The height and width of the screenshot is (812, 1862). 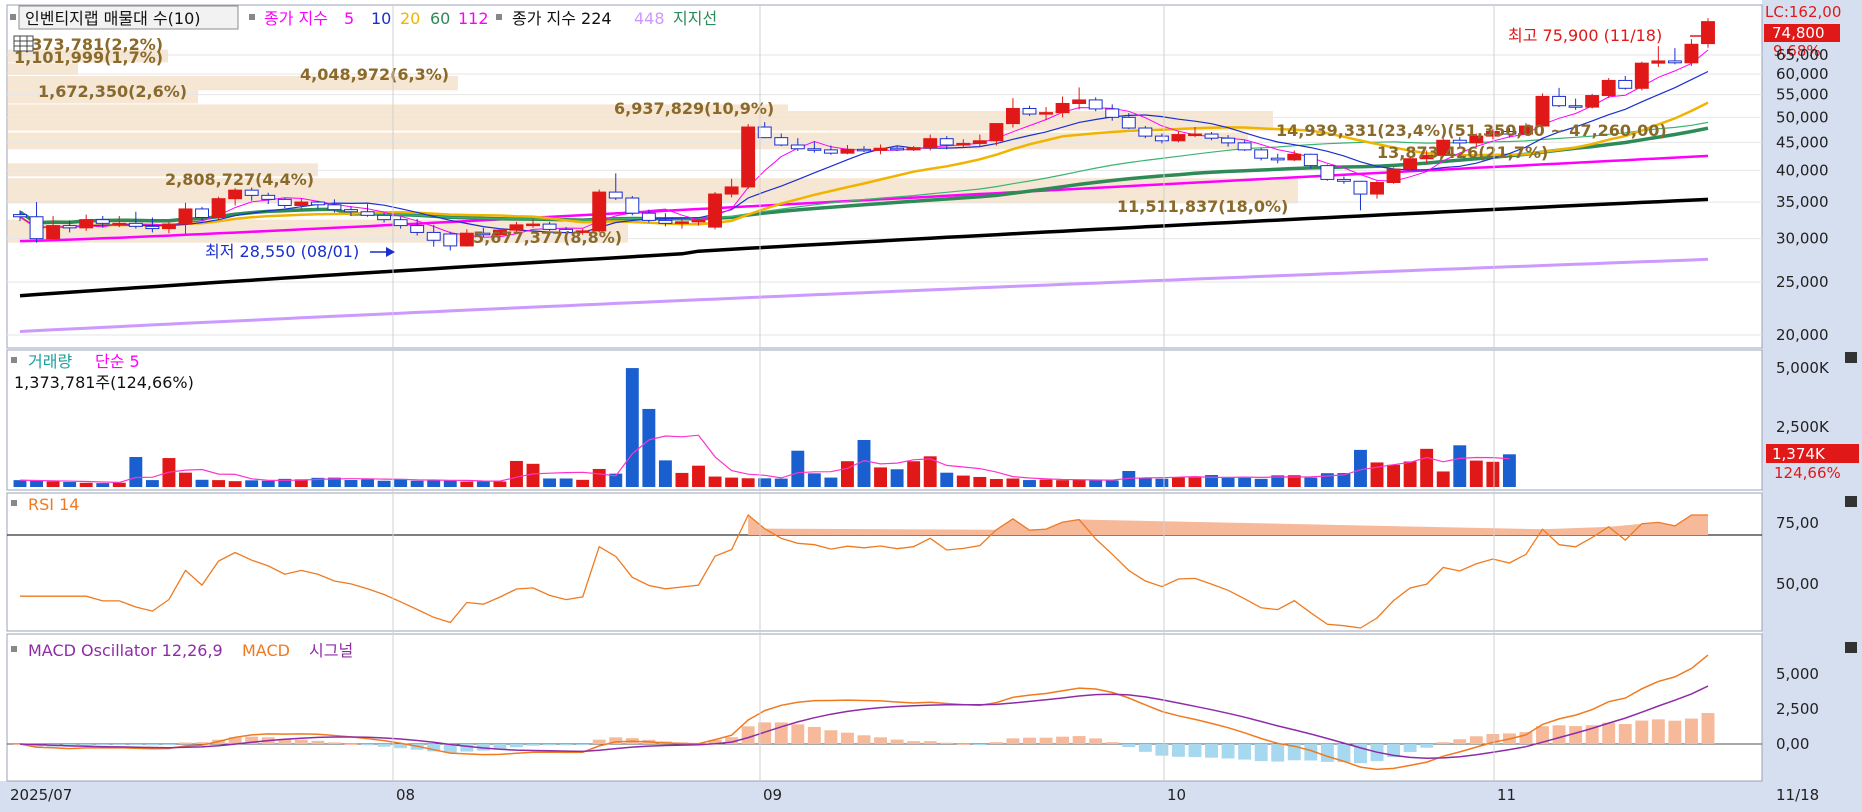 What do you see at coordinates (1802, 95) in the screenshot?
I see `price-tick: 55,000` at bounding box center [1802, 95].